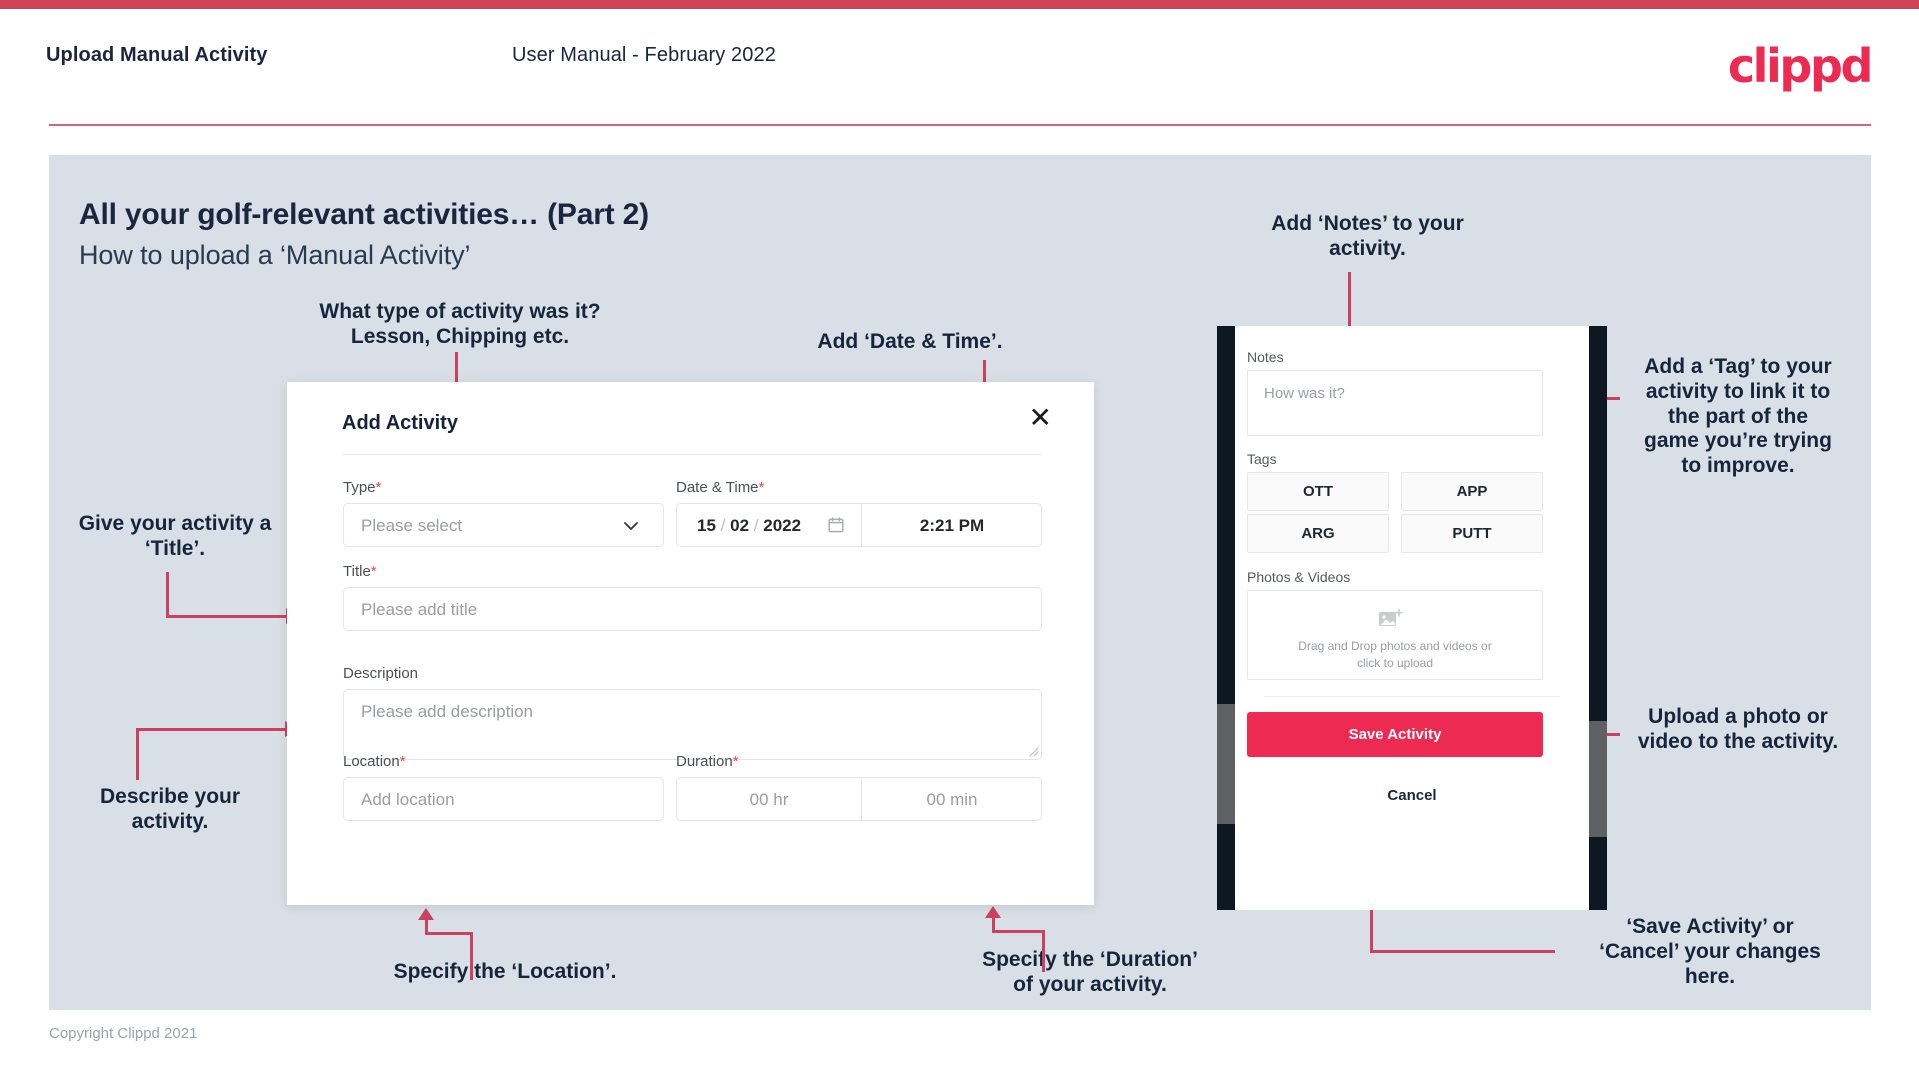 This screenshot has width=1919, height=1079. I want to click on dialog-title: Add Activity, so click(400, 423).